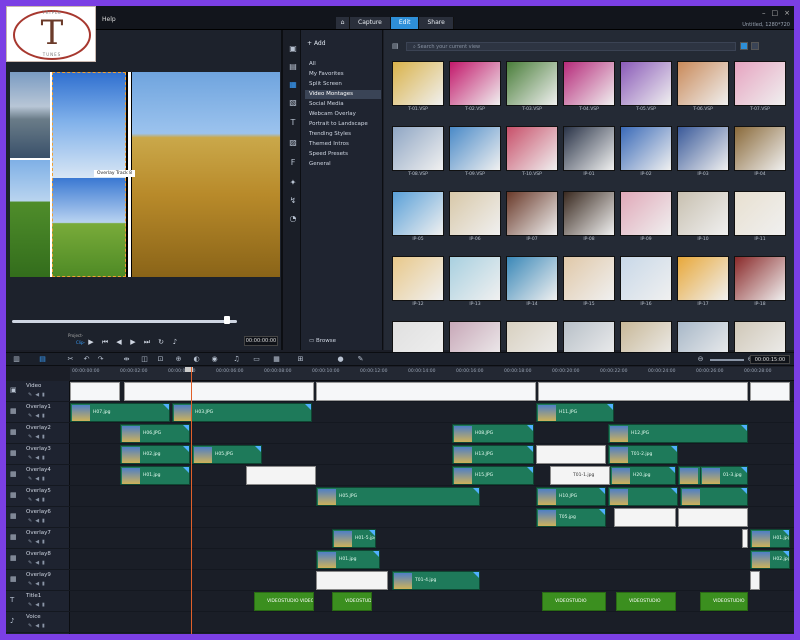 This screenshot has height=640, width=800. I want to click on overlay-clip: H20.jpg, so click(643, 475).